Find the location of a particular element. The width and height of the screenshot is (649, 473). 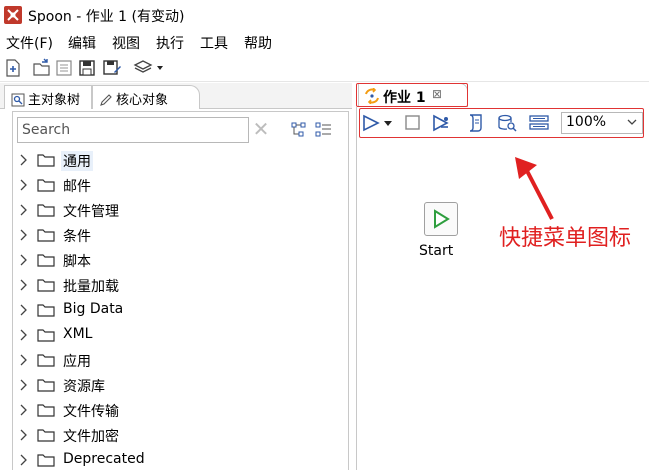

open-file-icon is located at coordinates (42, 68).